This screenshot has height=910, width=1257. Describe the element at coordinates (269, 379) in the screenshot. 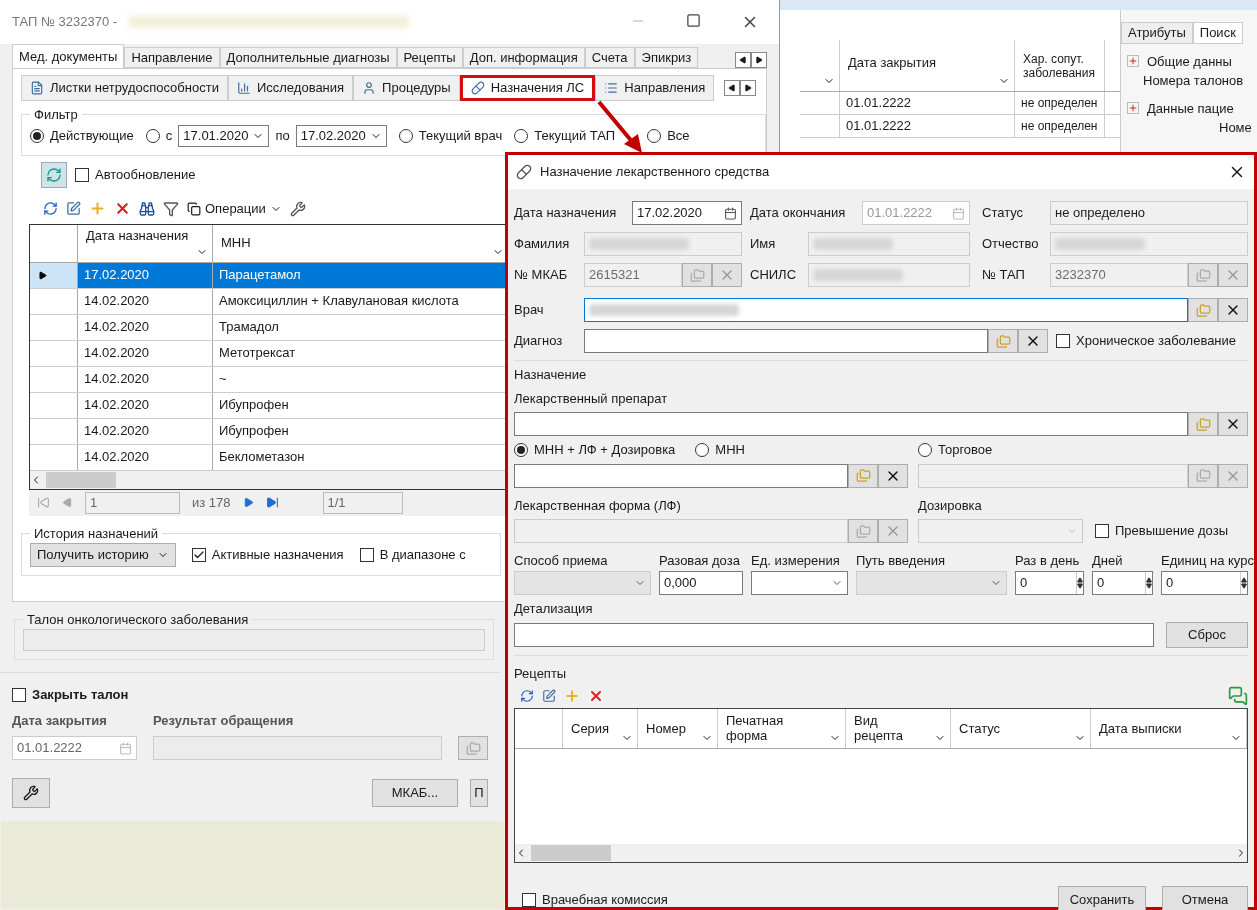

I see `table-row: 14.02.2020 ~` at that location.